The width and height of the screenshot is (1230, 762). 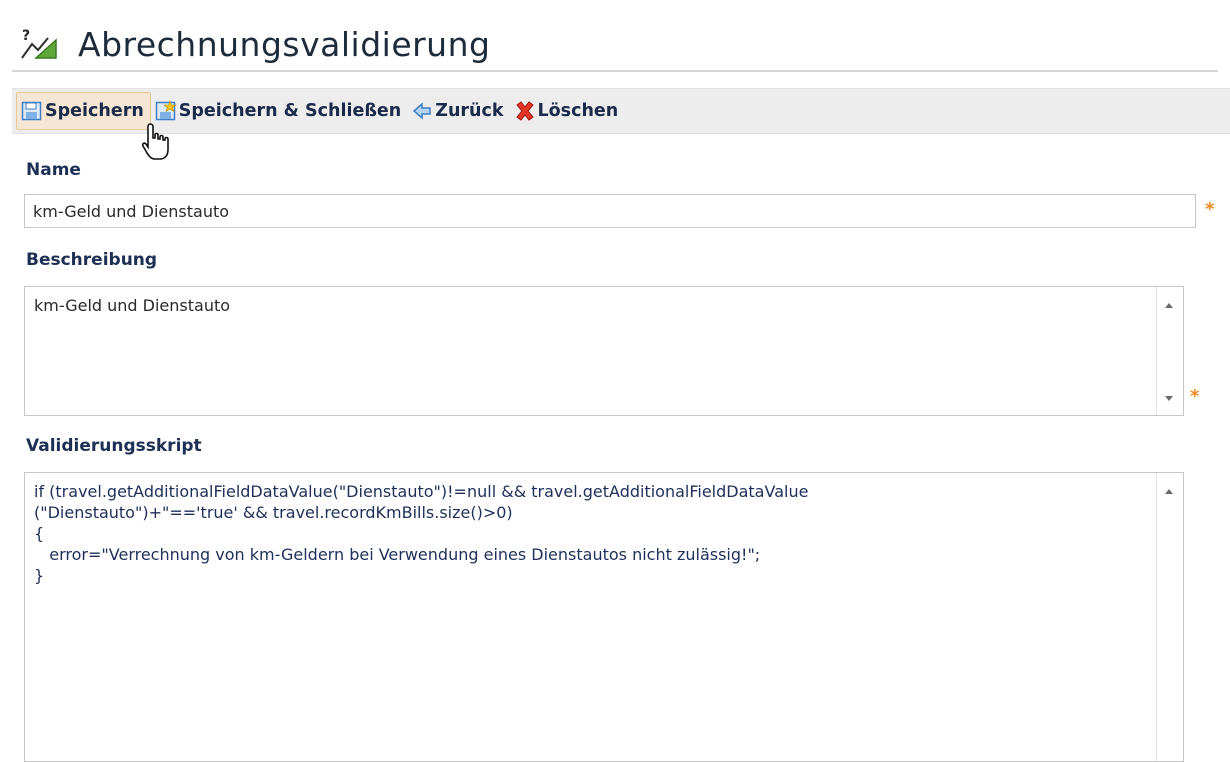 What do you see at coordinates (610, 211) in the screenshot?
I see `name-field: km-Geld und Dienstauto` at bounding box center [610, 211].